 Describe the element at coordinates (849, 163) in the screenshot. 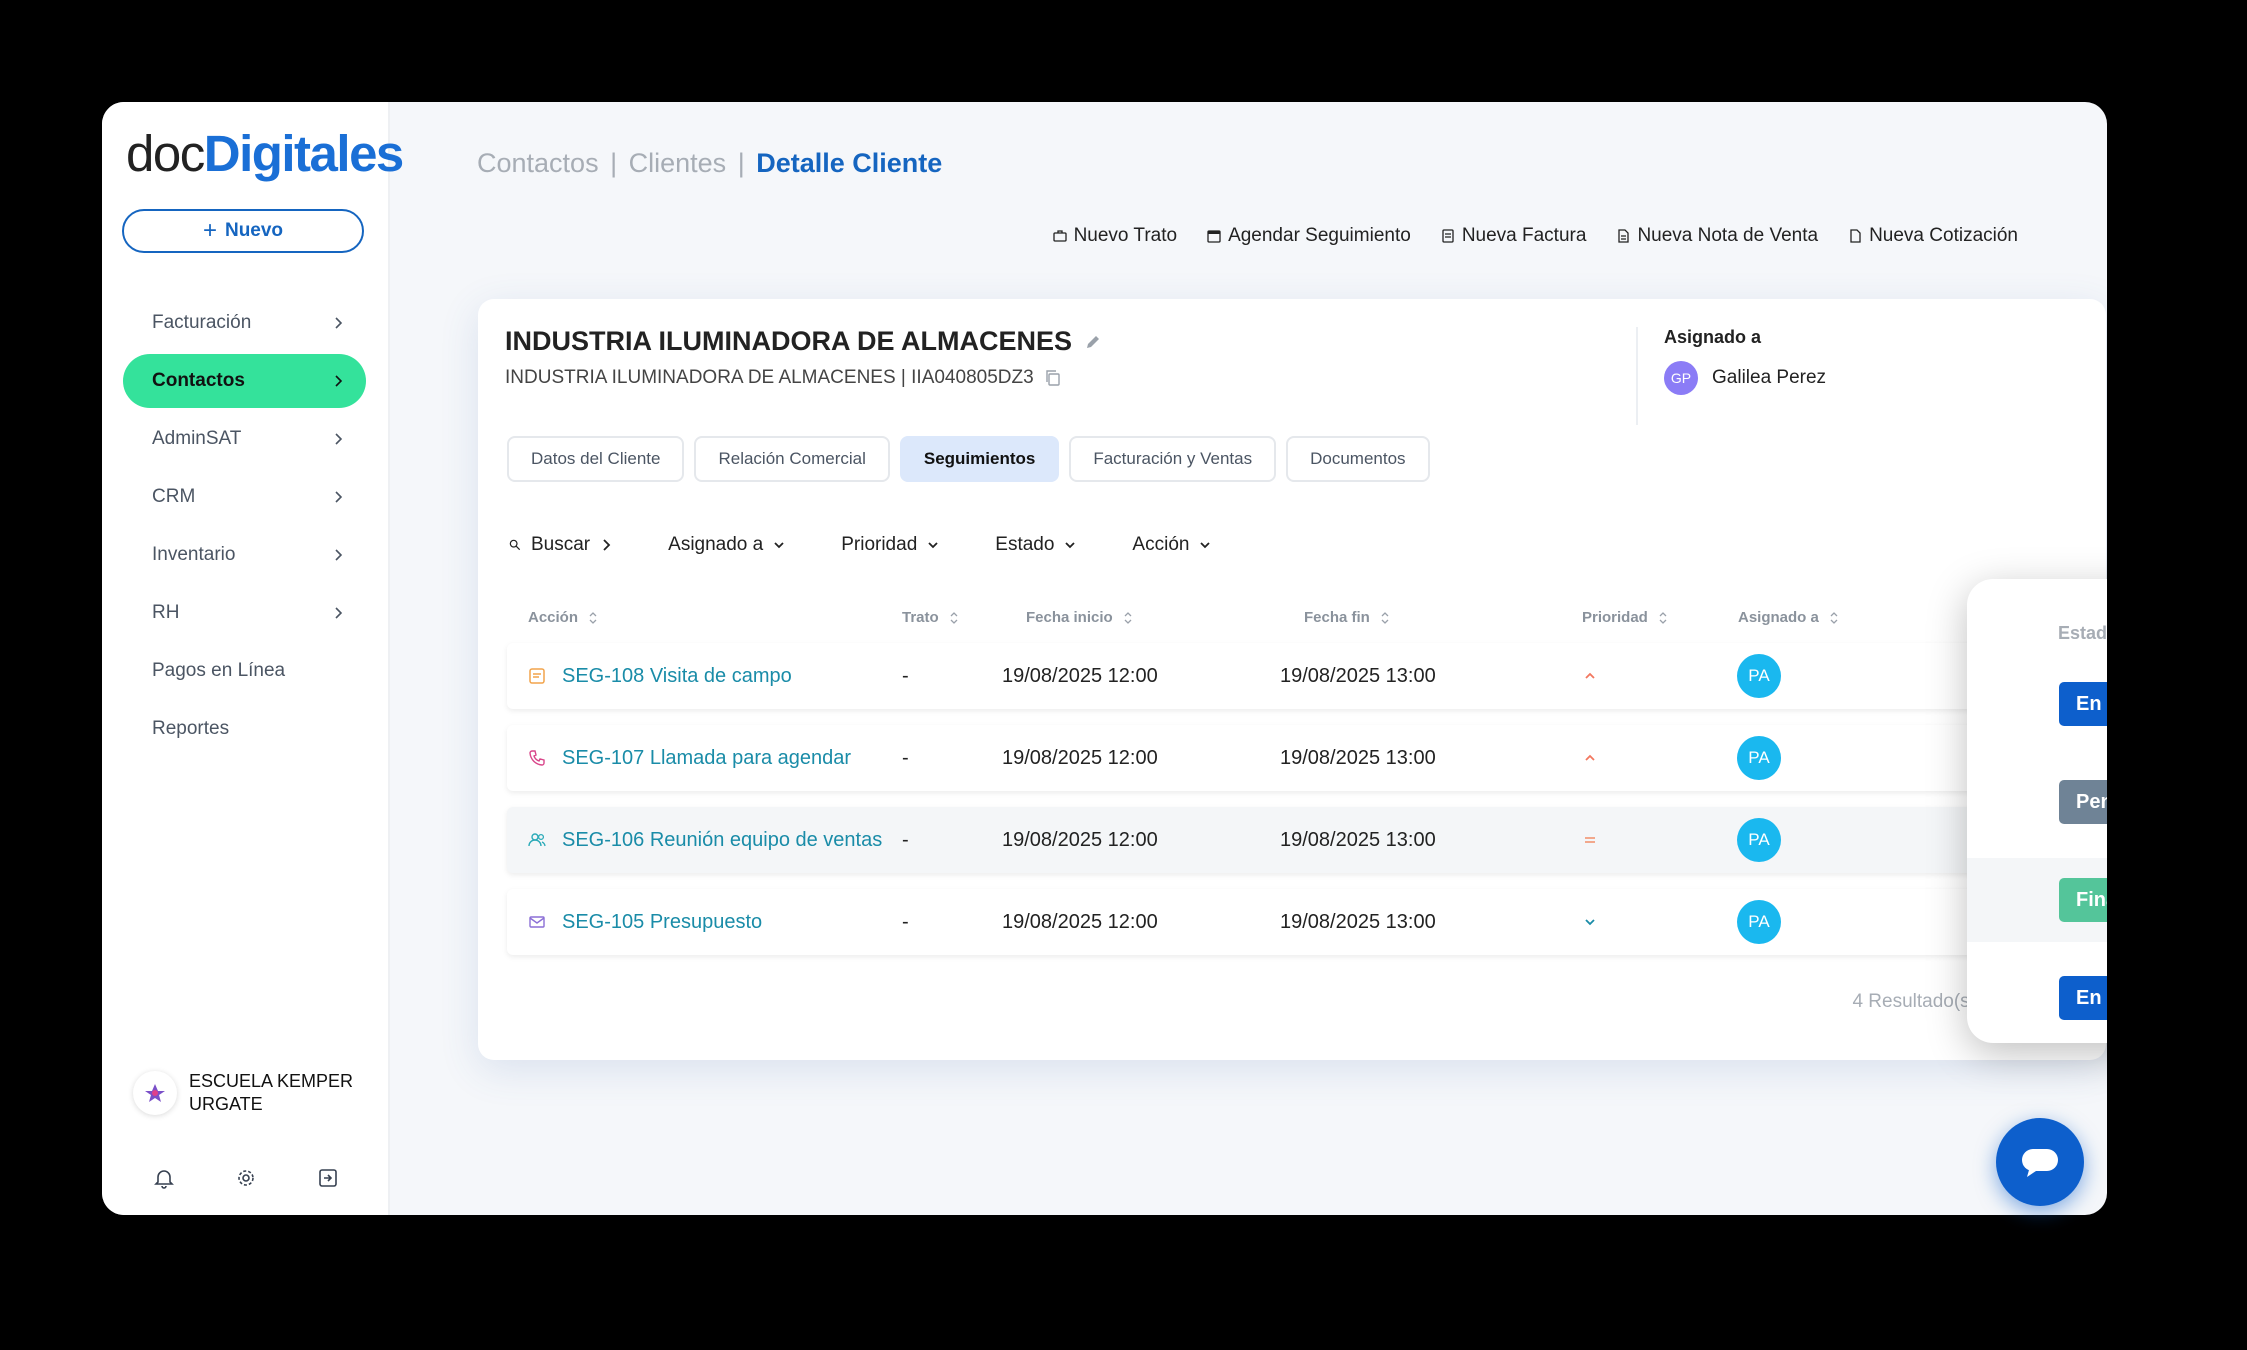

I see `breadcrumb-current: Detalle Cliente` at that location.